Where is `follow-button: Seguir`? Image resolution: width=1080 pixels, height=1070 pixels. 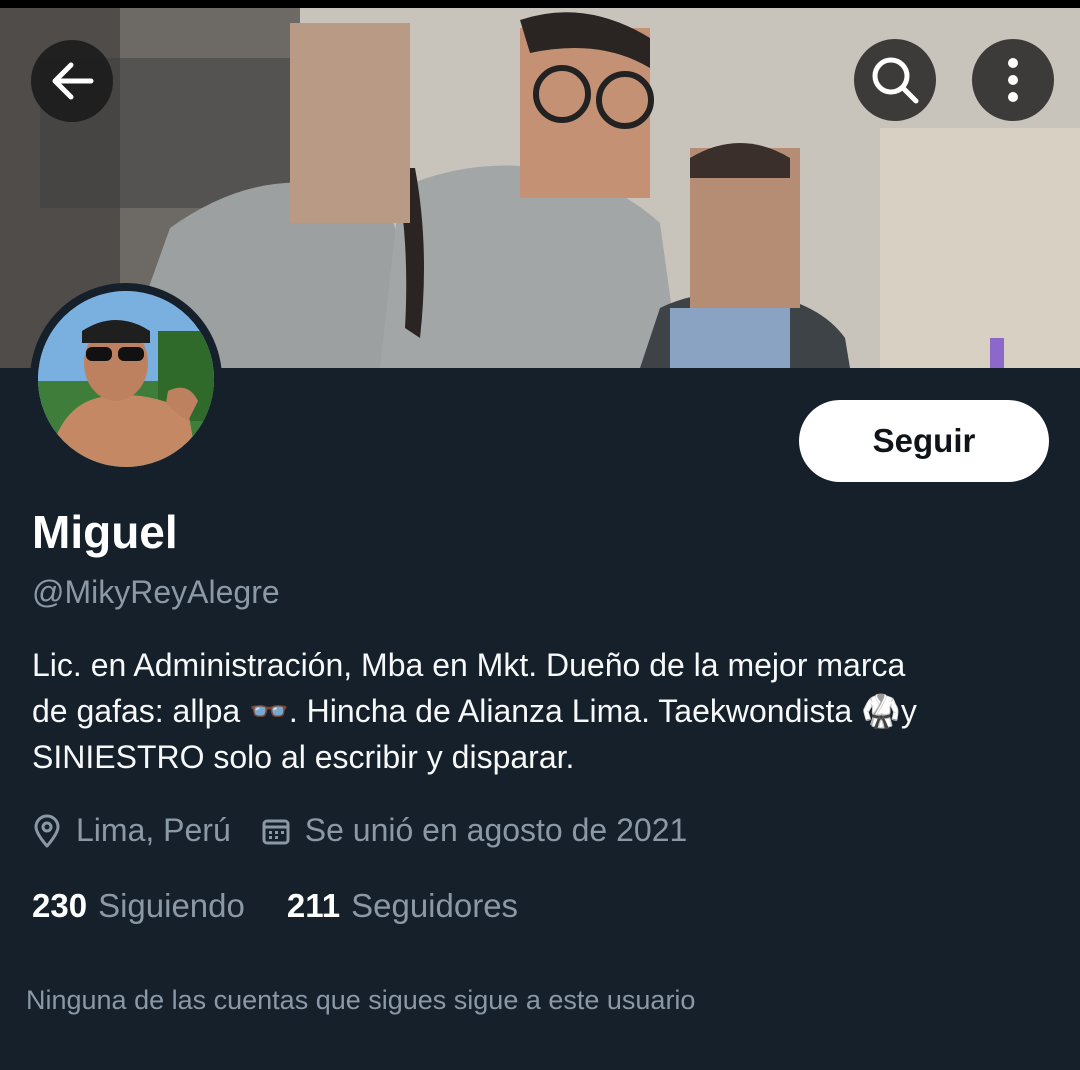 follow-button: Seguir is located at coordinates (924, 441).